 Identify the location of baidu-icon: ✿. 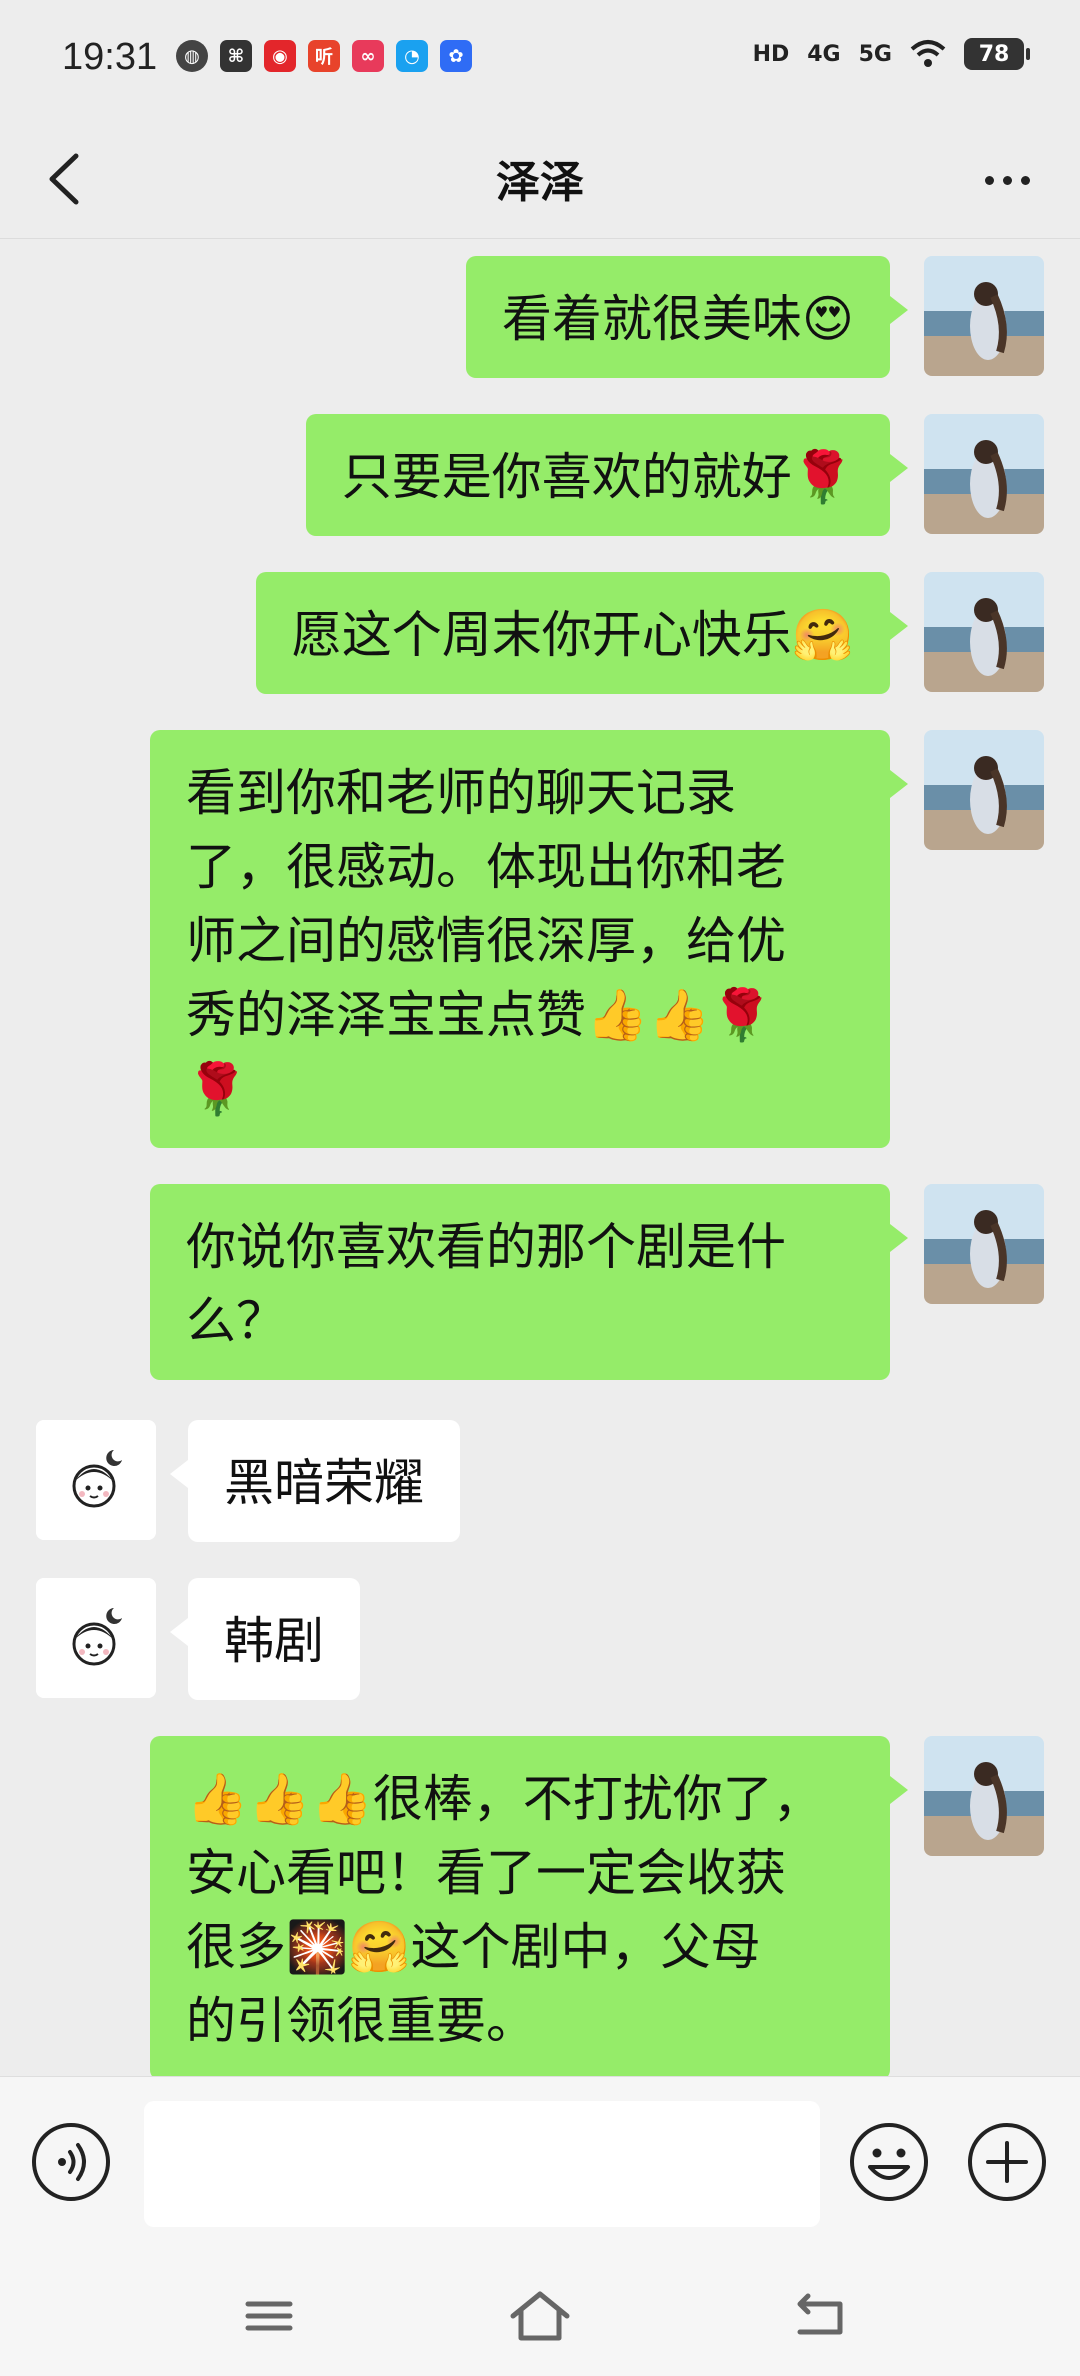
(456, 56).